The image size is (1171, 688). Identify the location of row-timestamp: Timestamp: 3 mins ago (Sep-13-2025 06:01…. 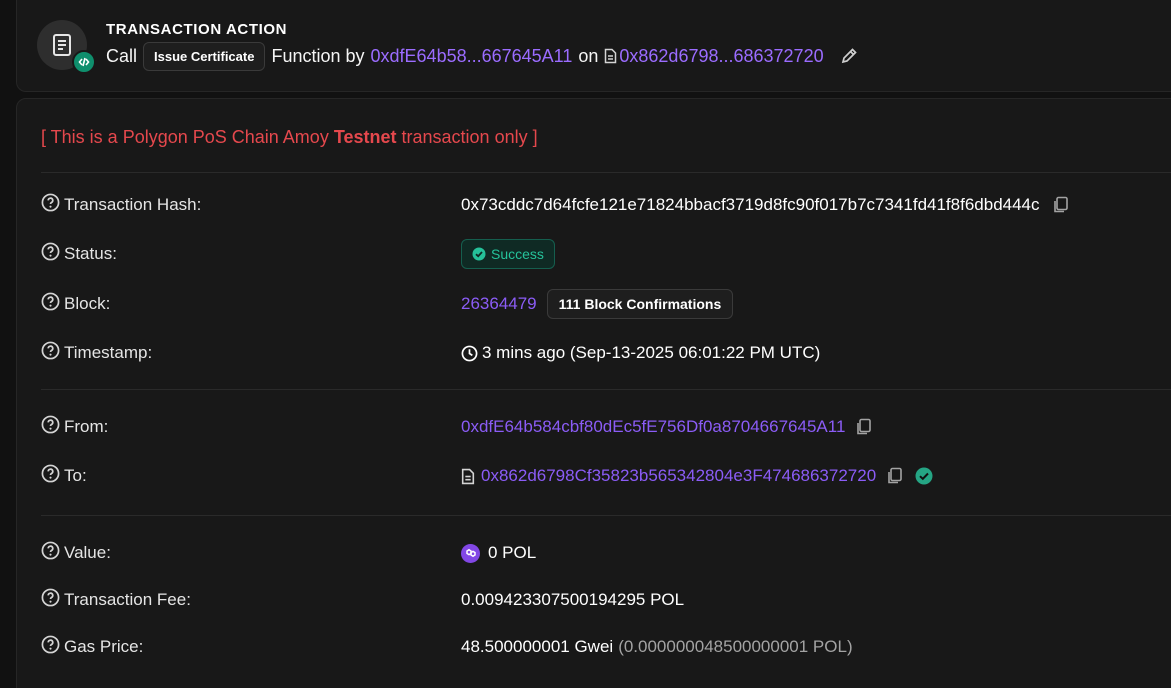
(606, 353).